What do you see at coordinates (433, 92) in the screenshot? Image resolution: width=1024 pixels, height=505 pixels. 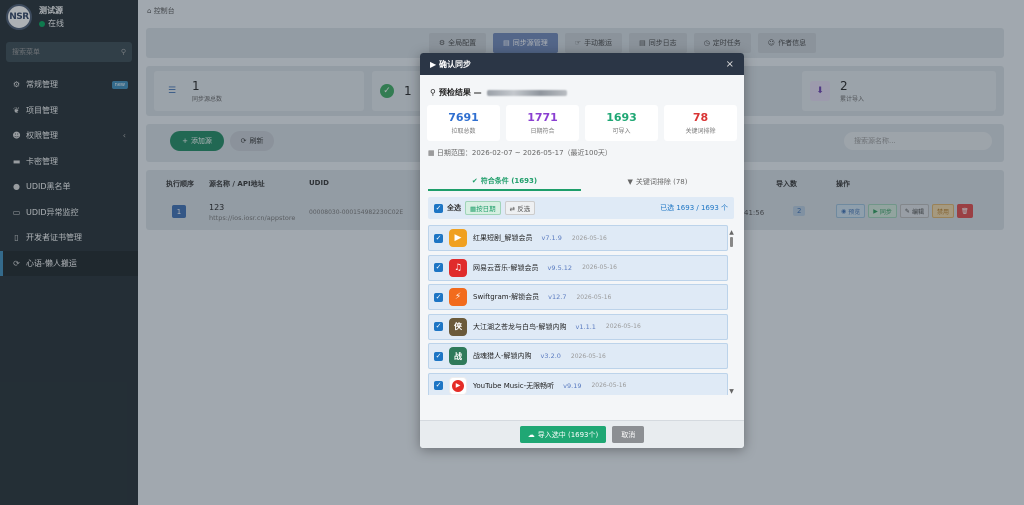 I see `search-icon: ⚲` at bounding box center [433, 92].